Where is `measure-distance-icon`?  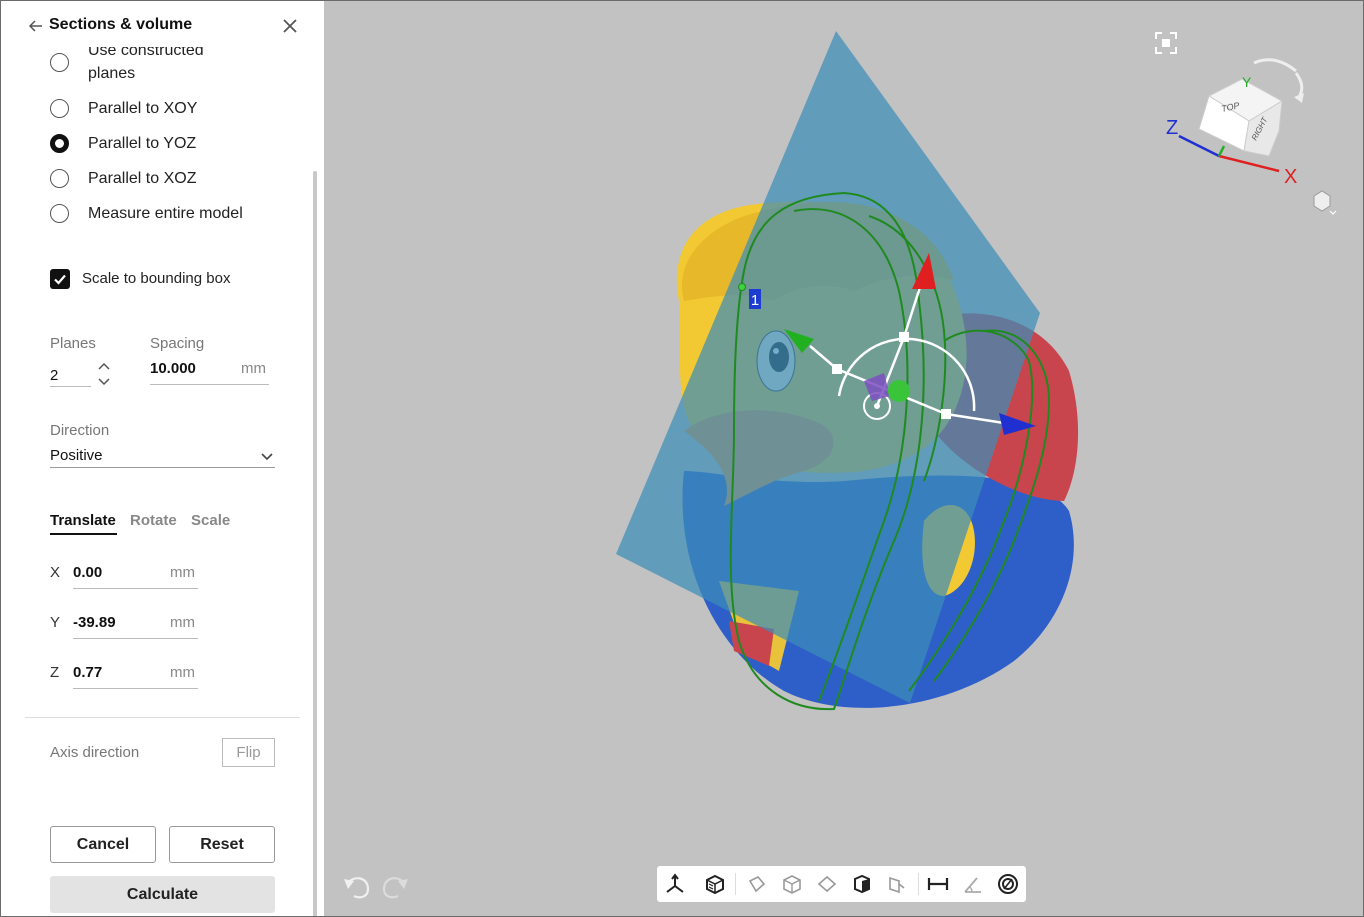 measure-distance-icon is located at coordinates (938, 884).